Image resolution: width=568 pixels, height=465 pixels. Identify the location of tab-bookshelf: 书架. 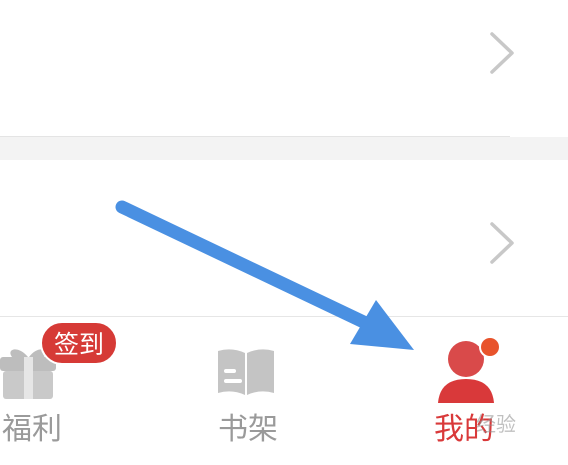
(250, 391).